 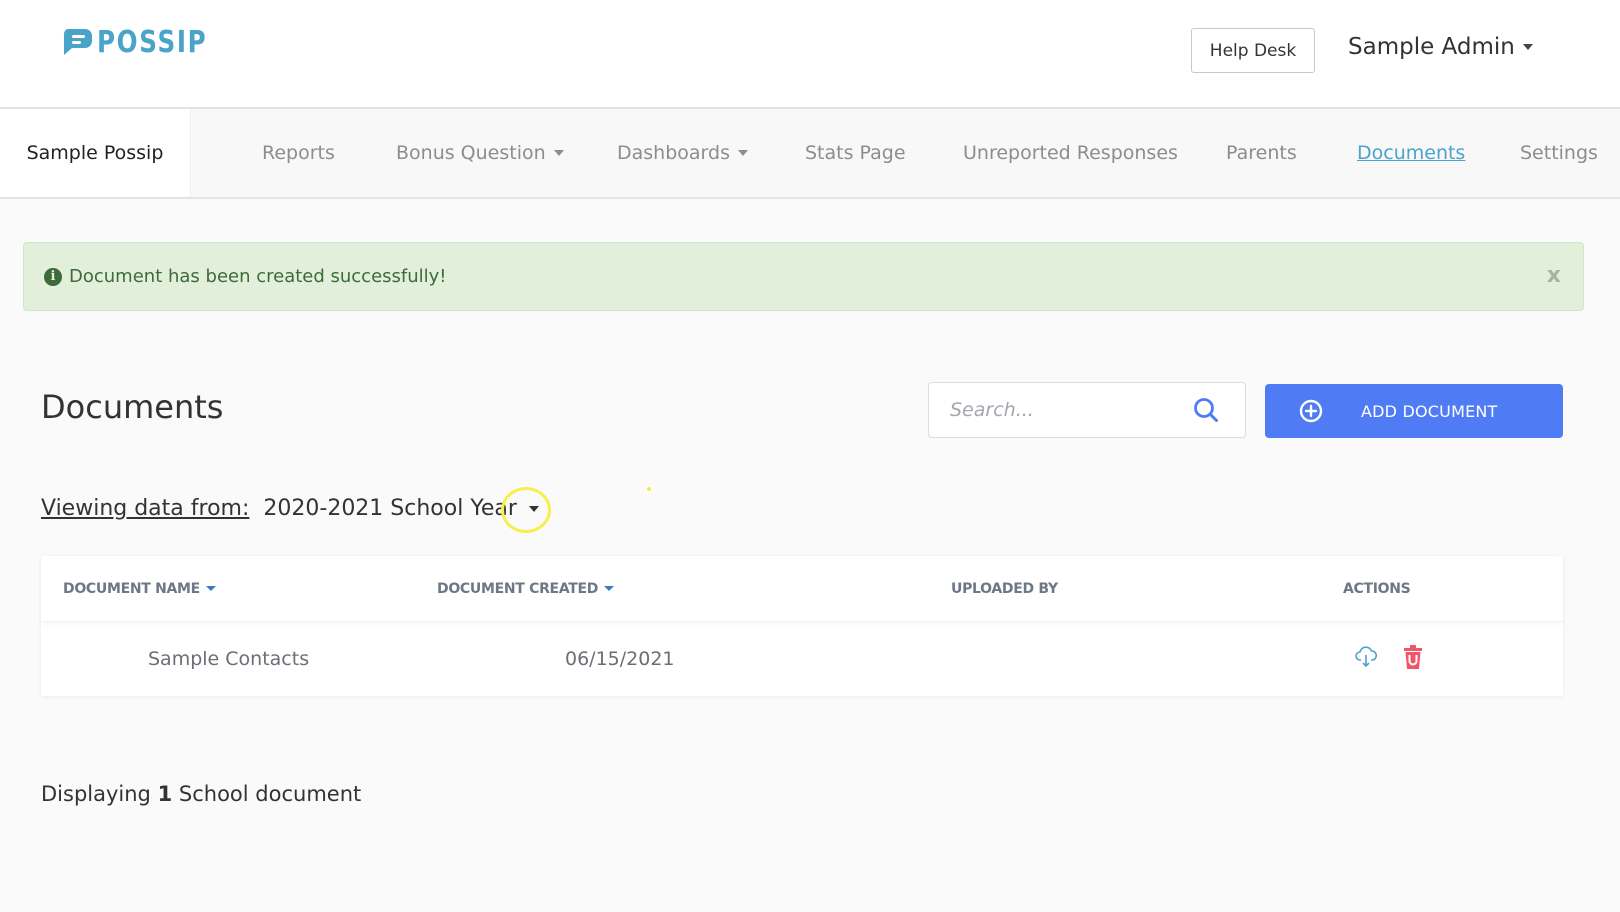 I want to click on add-document-button: ADD DOCUMENT, so click(x=1414, y=411).